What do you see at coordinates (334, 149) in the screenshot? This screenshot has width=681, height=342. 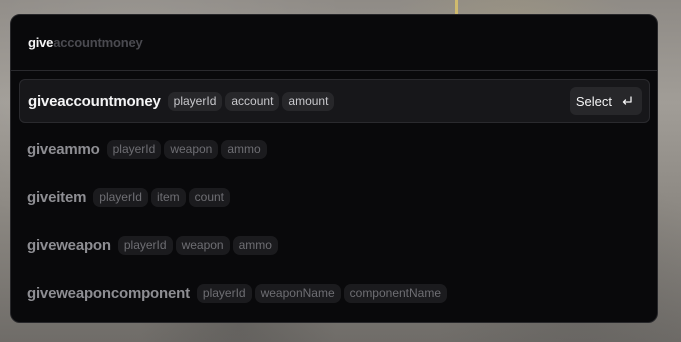 I see `command-item-giveammo: giveammo playerId weapon ammo` at bounding box center [334, 149].